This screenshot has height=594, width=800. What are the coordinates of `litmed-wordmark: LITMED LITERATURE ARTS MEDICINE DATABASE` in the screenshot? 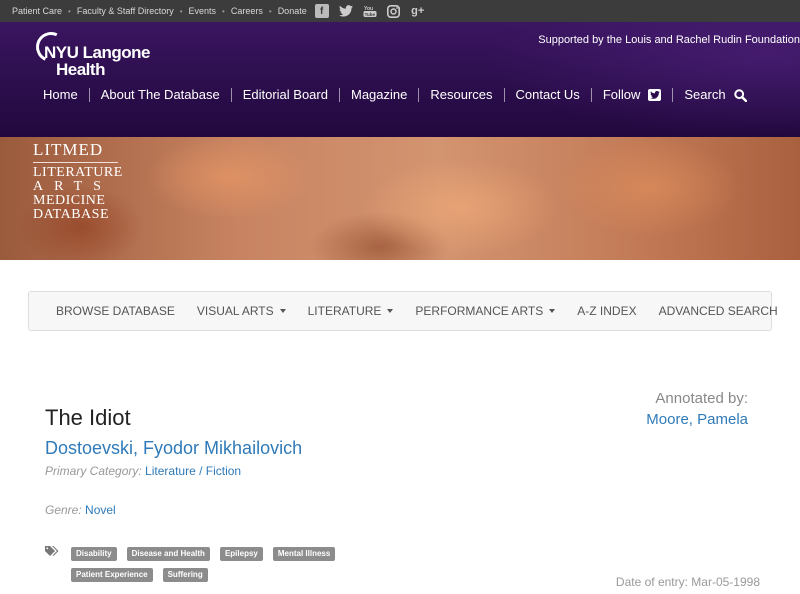 It's located at (78, 181).